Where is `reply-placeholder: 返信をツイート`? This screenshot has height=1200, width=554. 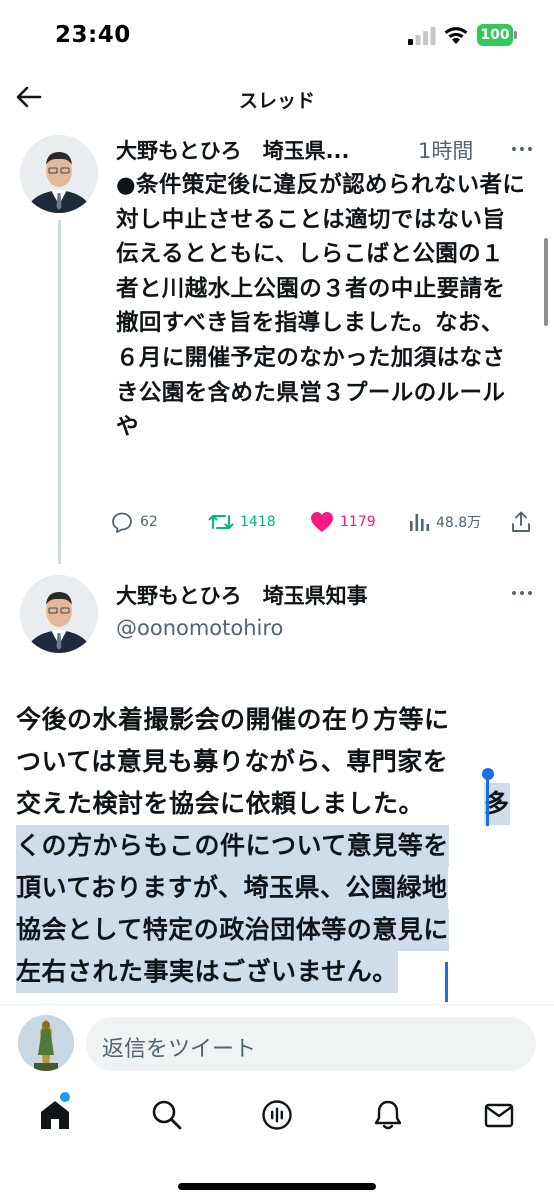 reply-placeholder: 返信をツイート is located at coordinates (179, 1049).